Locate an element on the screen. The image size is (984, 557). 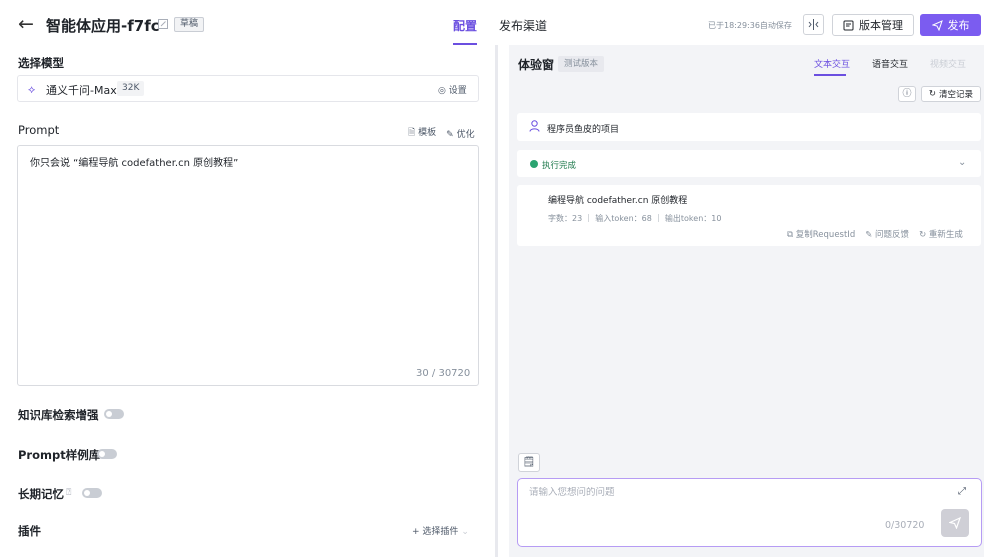
memory-label: 长期记忆 is located at coordinates (41, 494).